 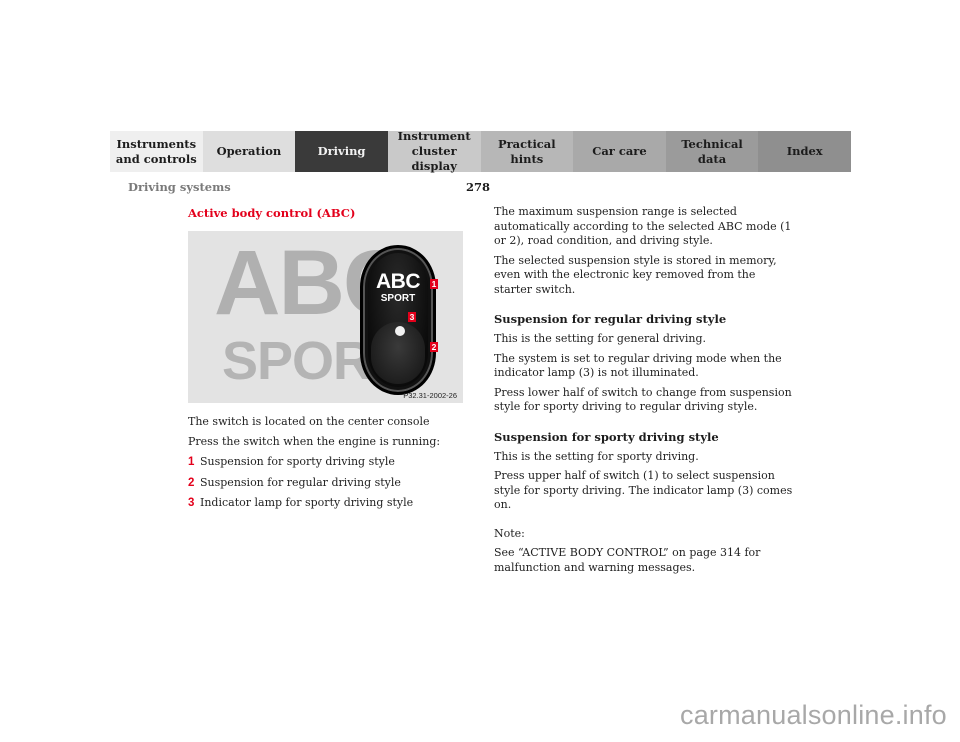 I want to click on callout-1: 1, so click(x=434, y=284).